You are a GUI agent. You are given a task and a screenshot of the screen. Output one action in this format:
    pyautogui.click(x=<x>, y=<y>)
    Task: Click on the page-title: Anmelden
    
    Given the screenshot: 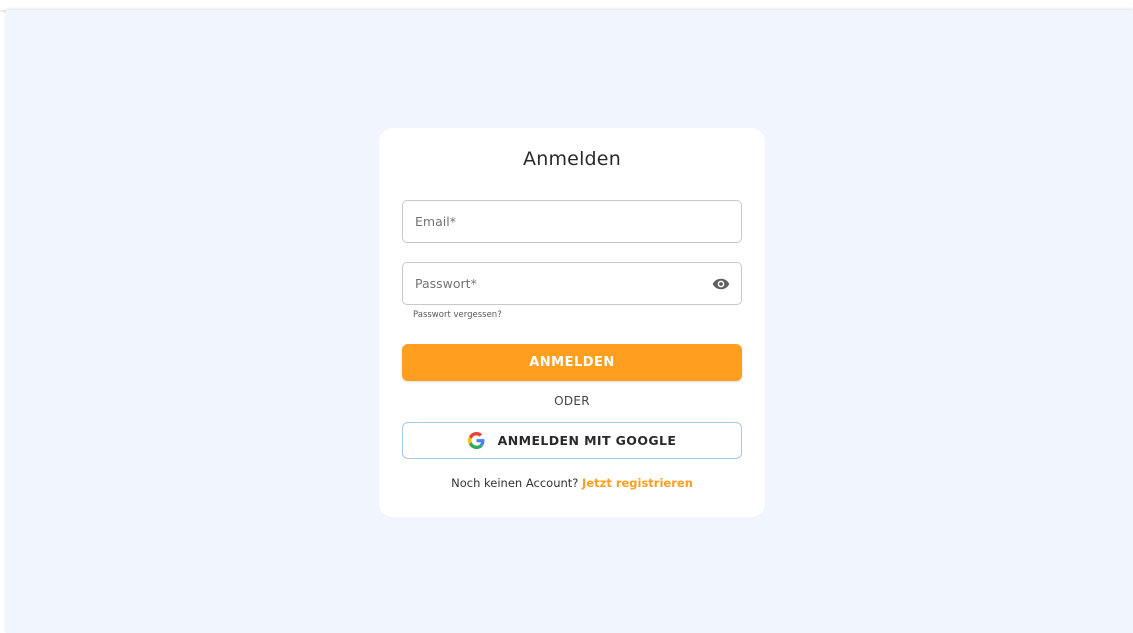 What is the action you would take?
    pyautogui.click(x=572, y=159)
    